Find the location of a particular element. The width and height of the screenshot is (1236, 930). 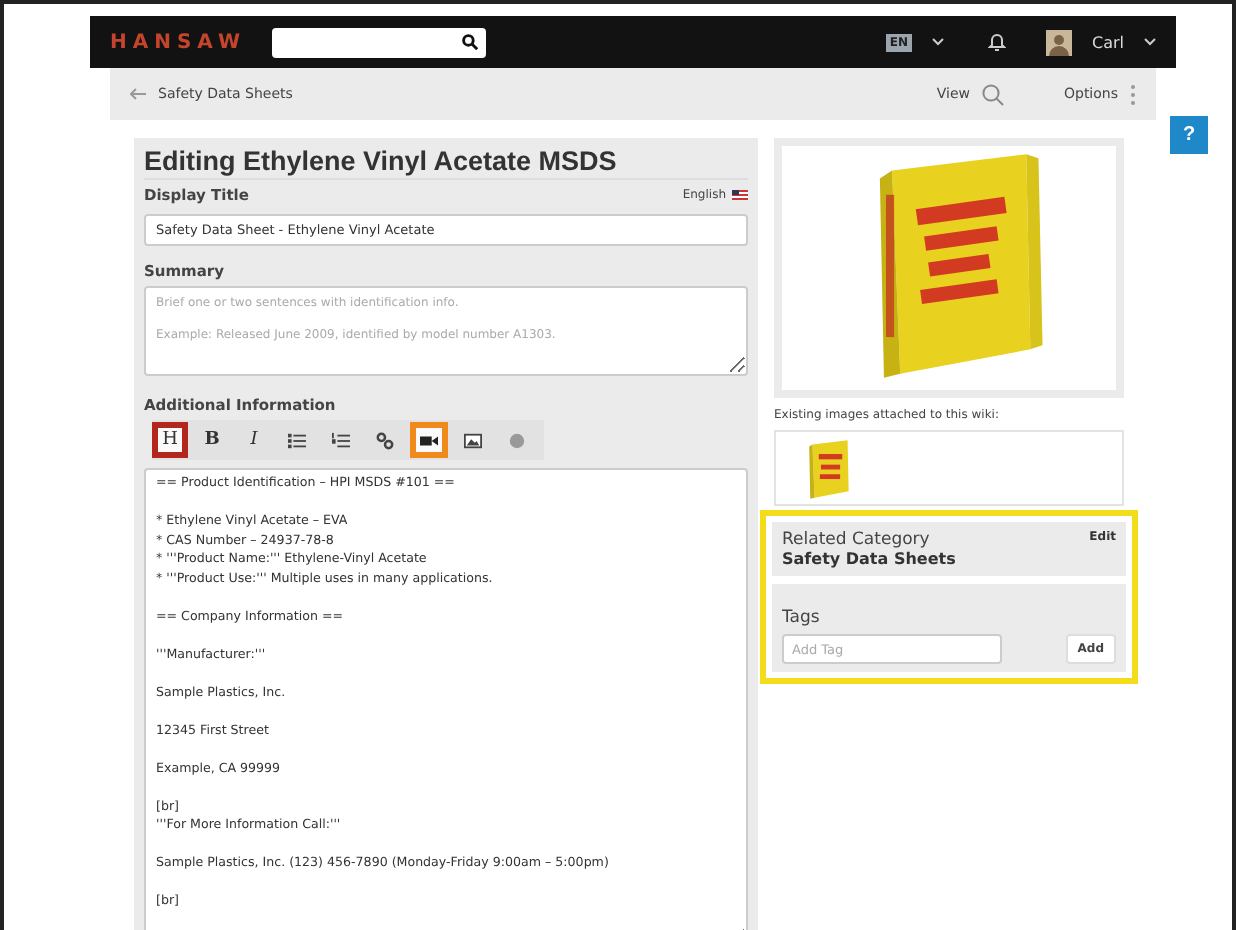

bell-icon is located at coordinates (997, 42).